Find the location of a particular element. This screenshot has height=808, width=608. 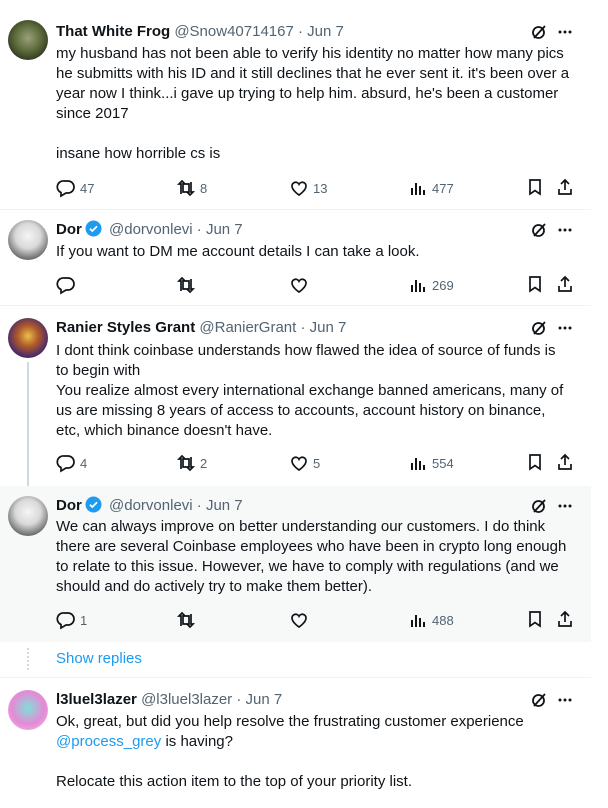

reply-button: 1 is located at coordinates (71, 620).